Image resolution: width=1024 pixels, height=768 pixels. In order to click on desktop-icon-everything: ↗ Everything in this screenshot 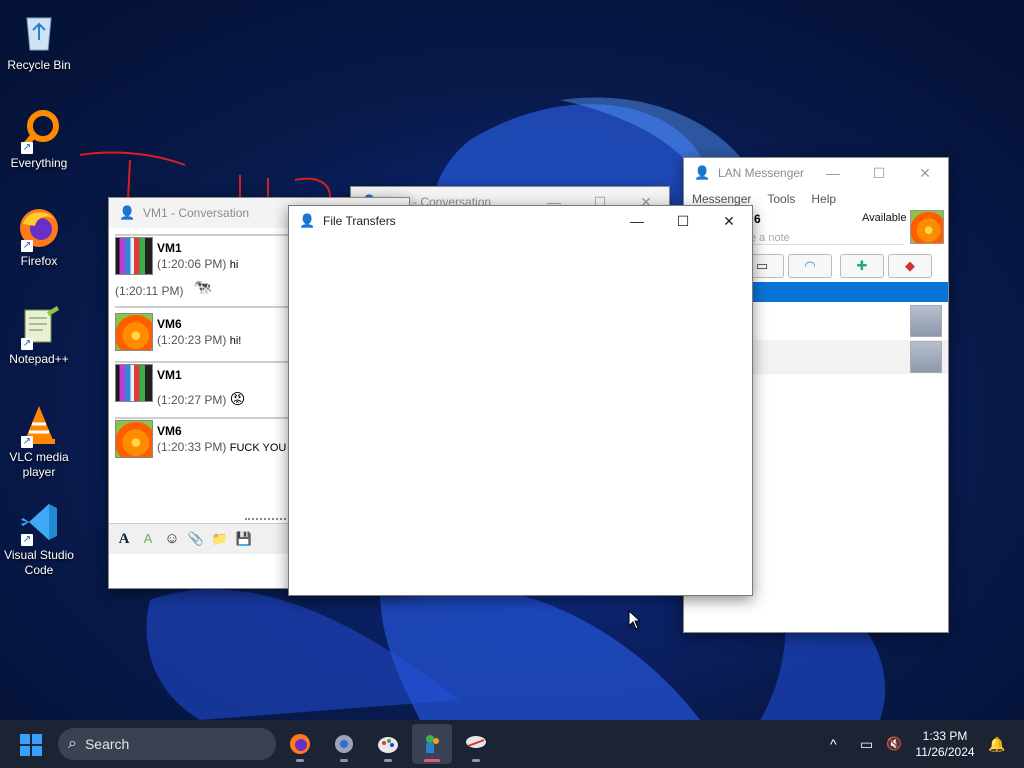, I will do `click(39, 139)`.